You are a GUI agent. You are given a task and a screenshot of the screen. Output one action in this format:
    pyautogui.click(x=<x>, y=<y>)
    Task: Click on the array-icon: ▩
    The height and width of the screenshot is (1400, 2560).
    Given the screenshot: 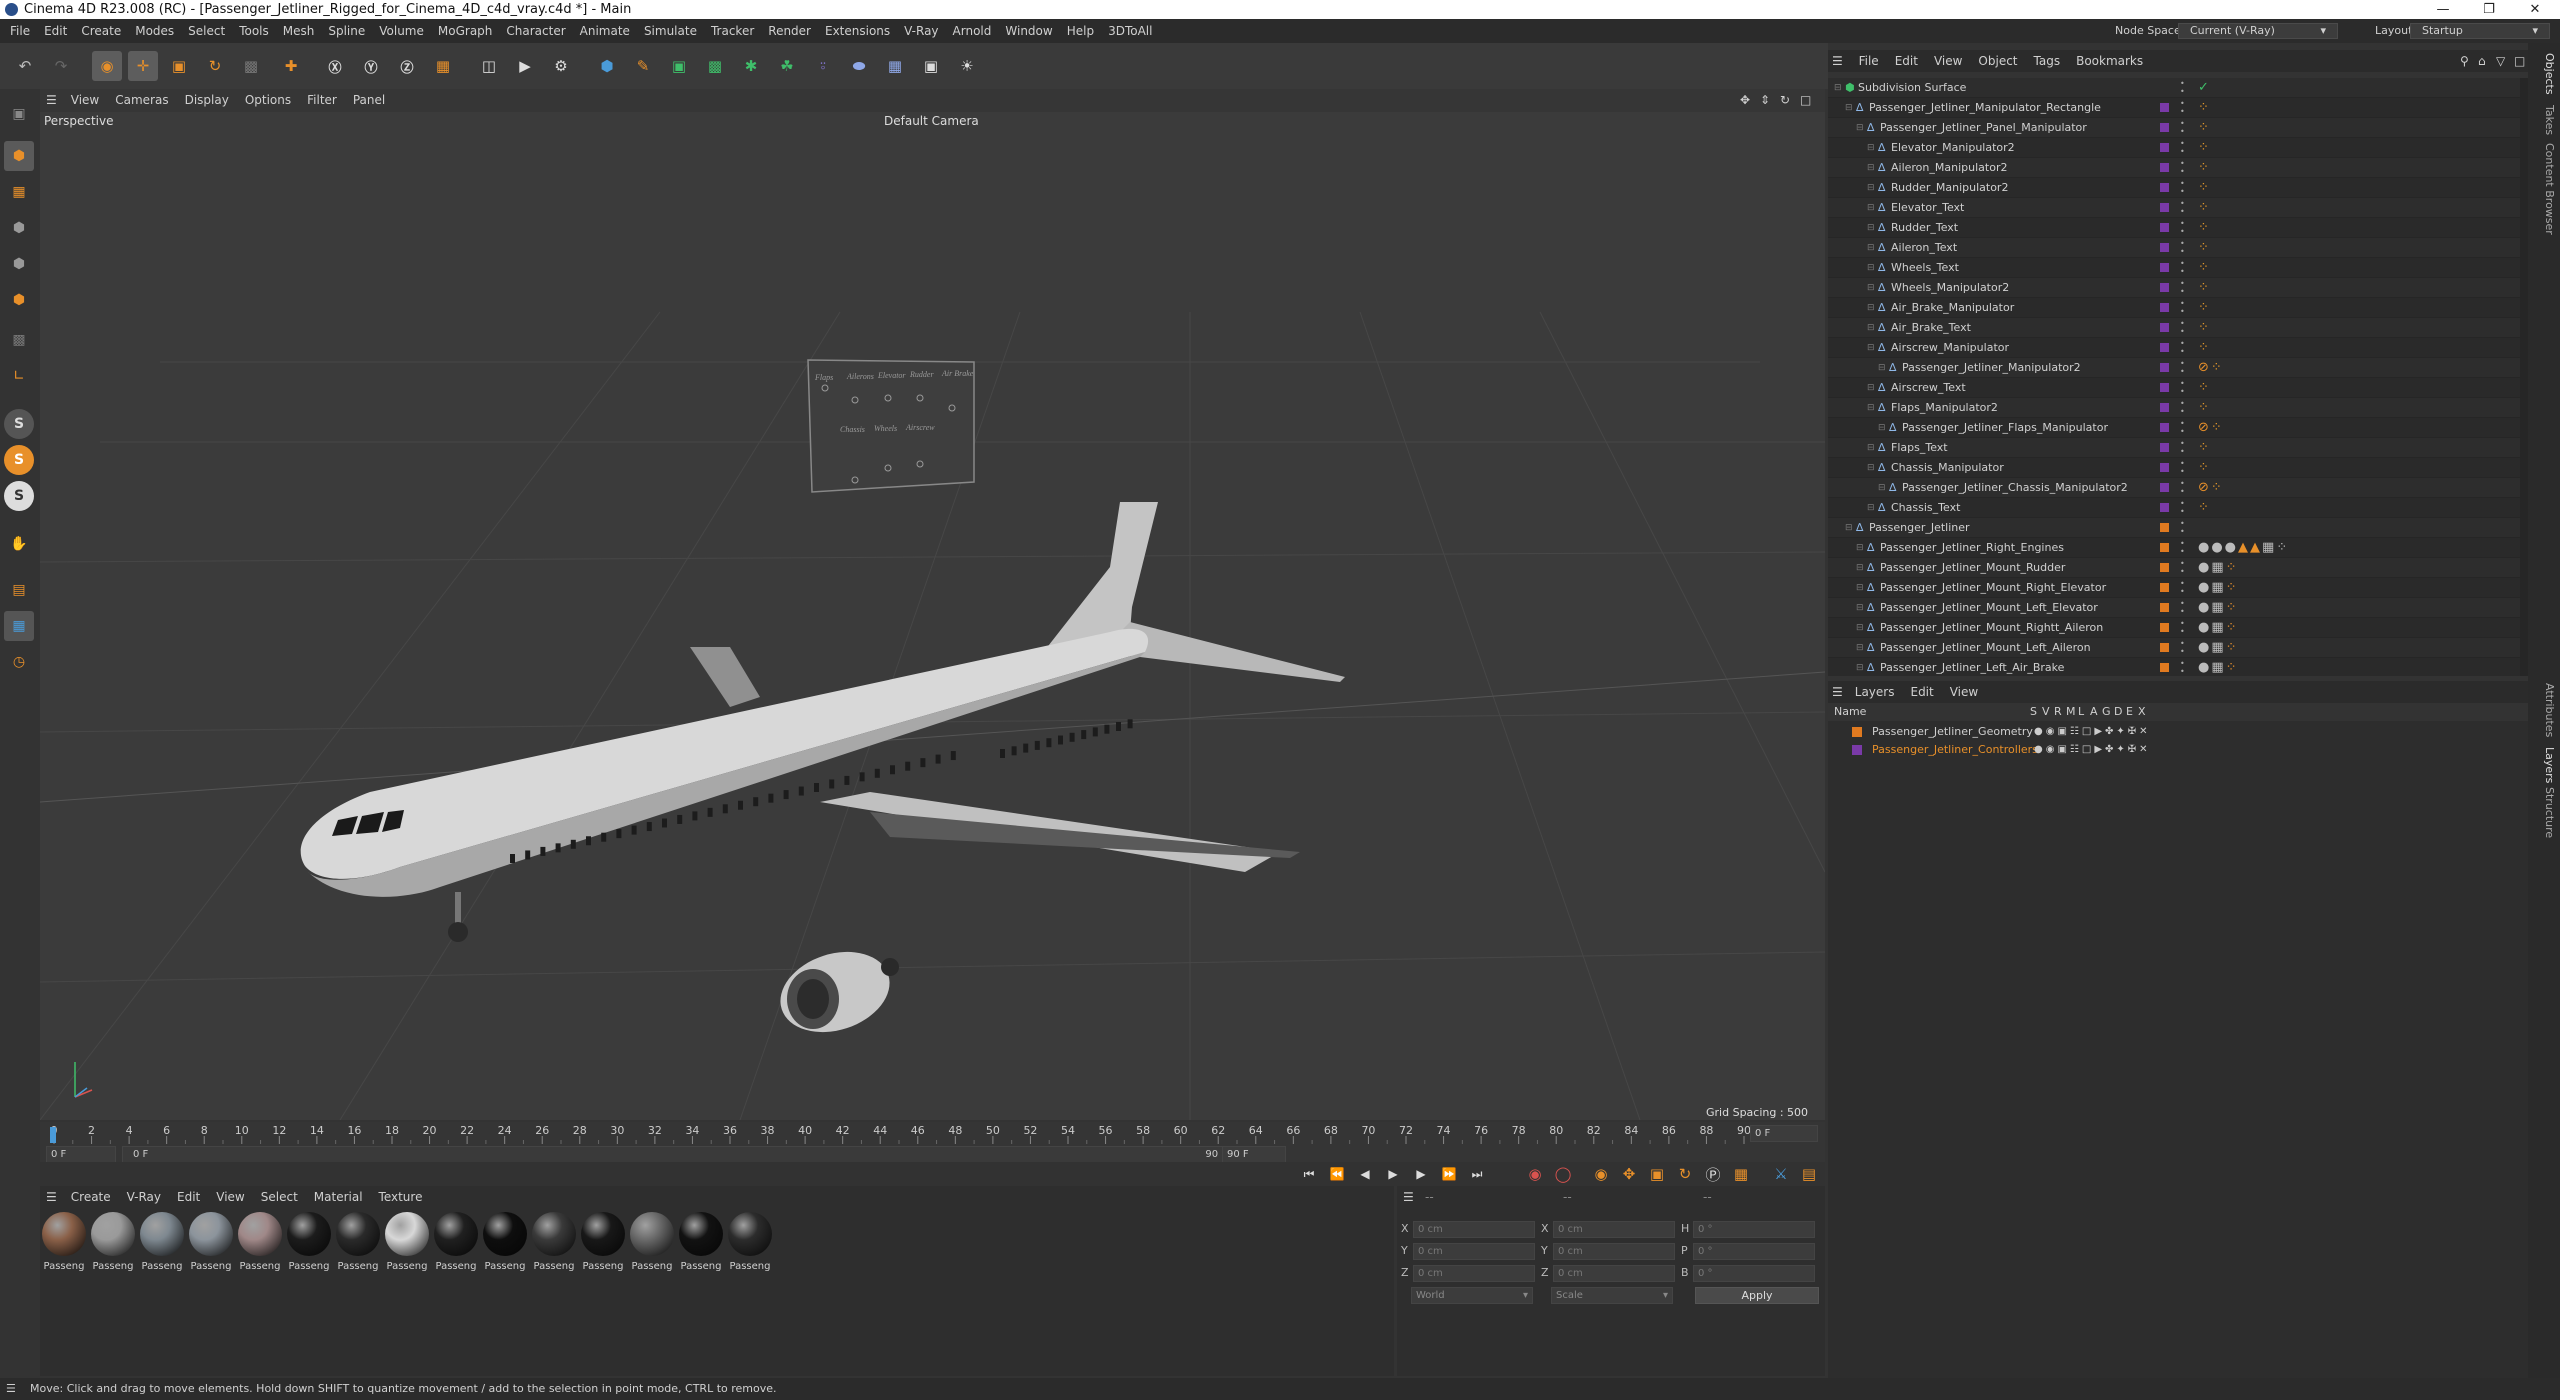 What is the action you would take?
    pyautogui.click(x=715, y=66)
    